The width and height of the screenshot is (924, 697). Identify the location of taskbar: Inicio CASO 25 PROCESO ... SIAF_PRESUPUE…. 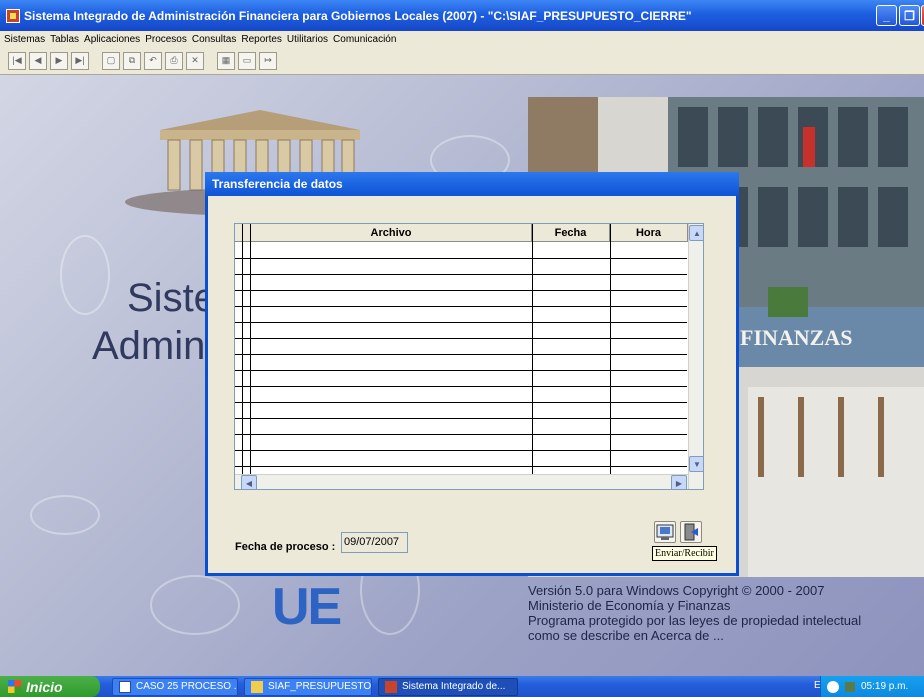
(462, 686).